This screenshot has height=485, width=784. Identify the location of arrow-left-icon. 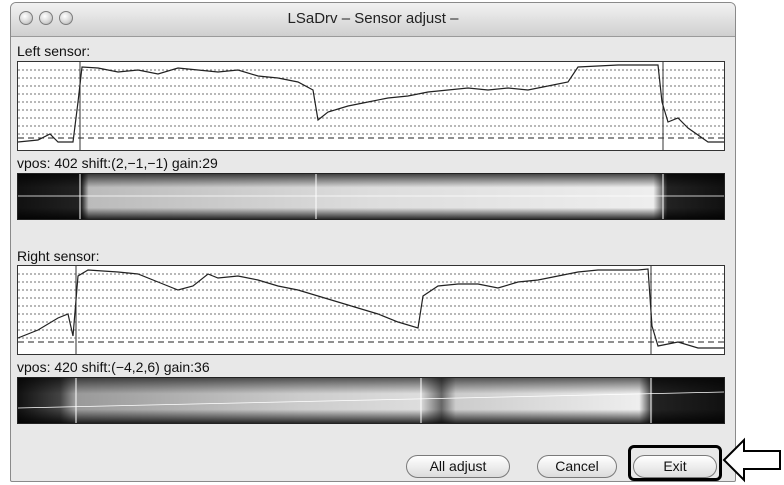
(751, 460).